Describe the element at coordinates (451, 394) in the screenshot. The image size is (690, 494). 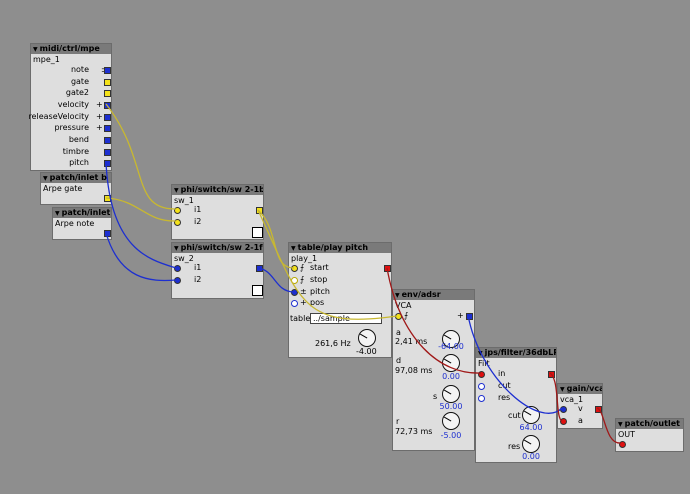
I see `adsr-sustain-knob` at that location.